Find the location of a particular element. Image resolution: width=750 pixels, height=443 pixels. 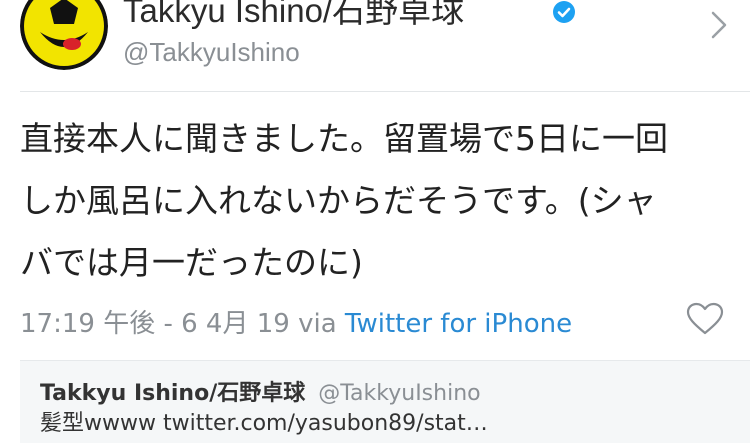

tweet-text-line: しか風呂に入れないからだそうです。(シャ is located at coordinates (338, 200).